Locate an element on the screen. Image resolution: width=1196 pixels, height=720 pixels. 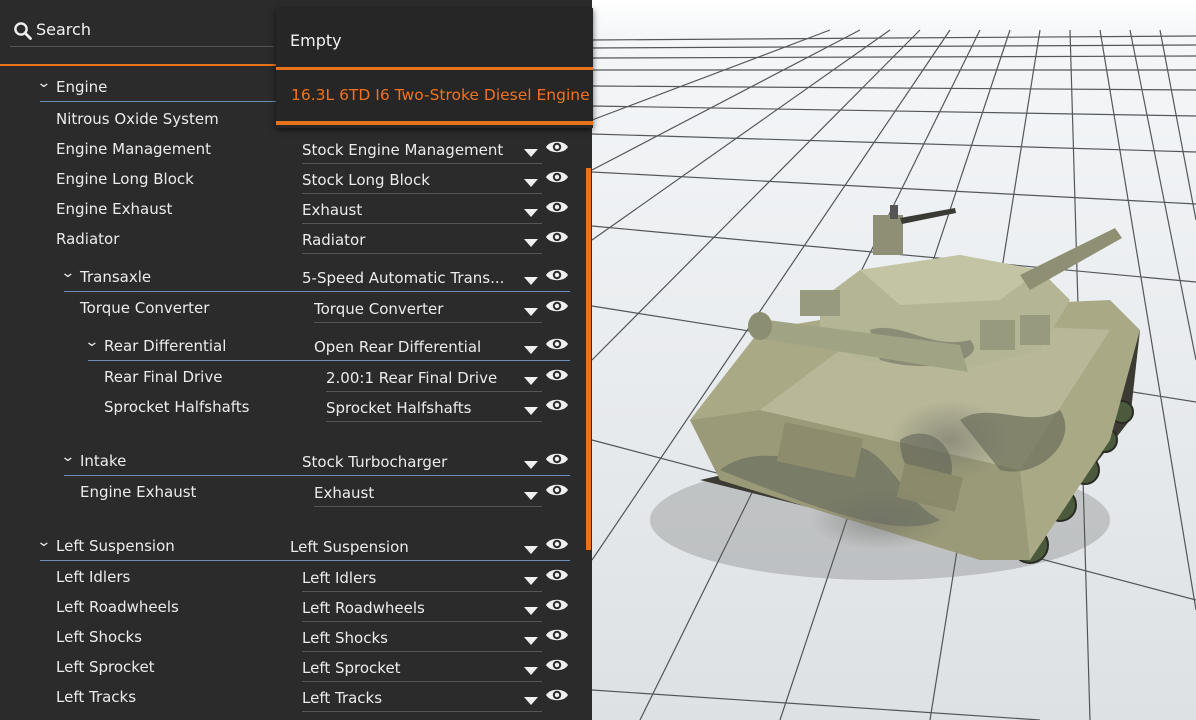
part-select: Stock Engine Management is located at coordinates (422, 151).